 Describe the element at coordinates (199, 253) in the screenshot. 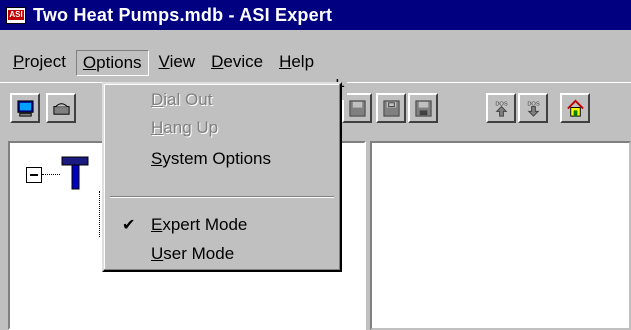

I see `menu-item-label: ser Mode` at that location.